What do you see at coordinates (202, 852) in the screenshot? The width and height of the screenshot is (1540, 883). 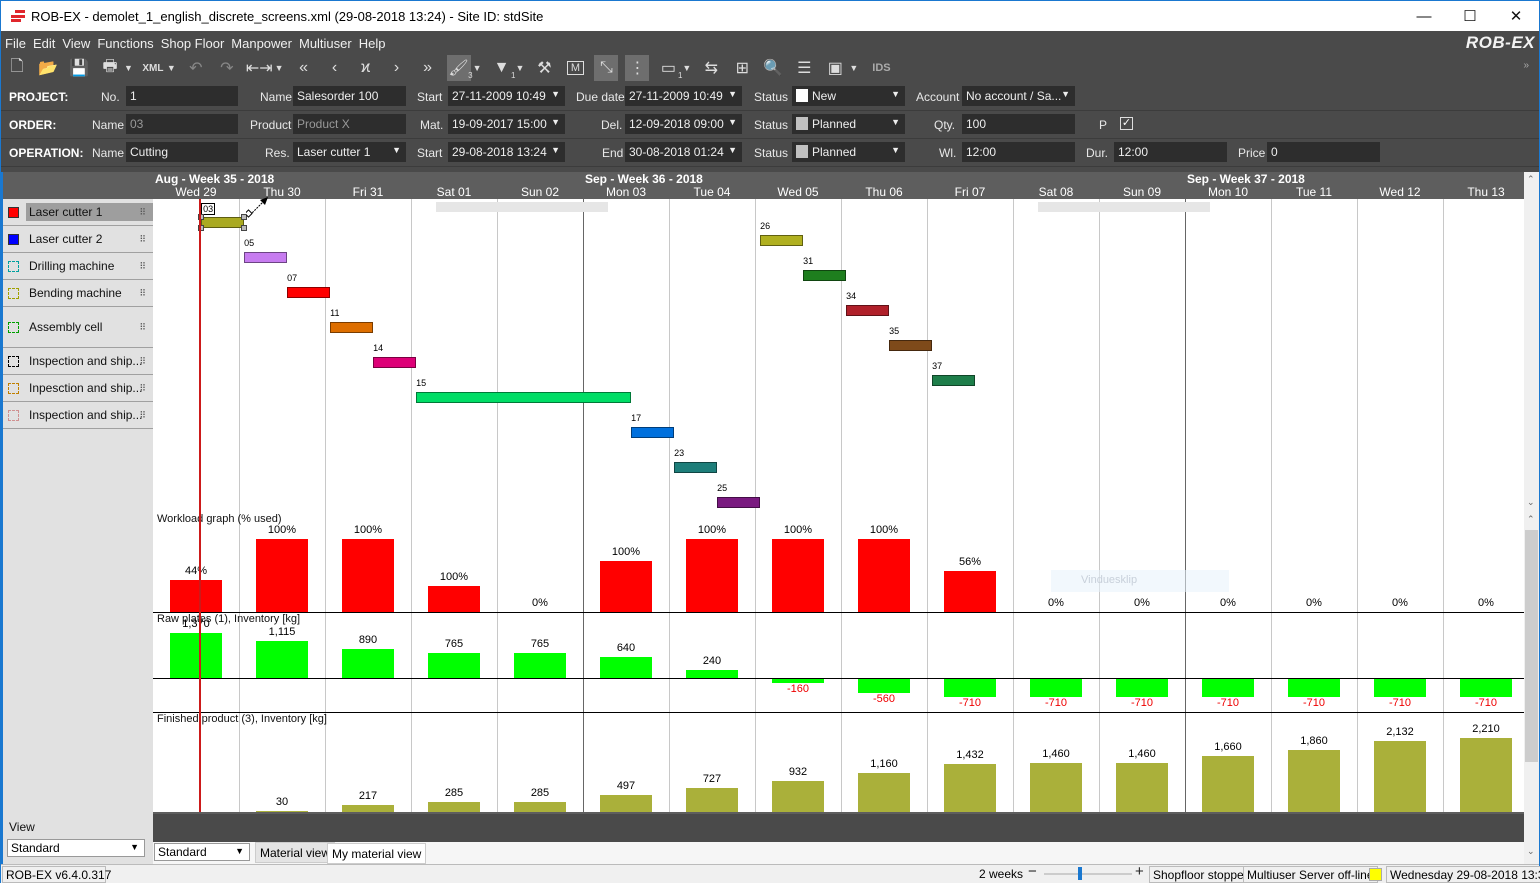 I see `graph-view-select: Standard ▼` at bounding box center [202, 852].